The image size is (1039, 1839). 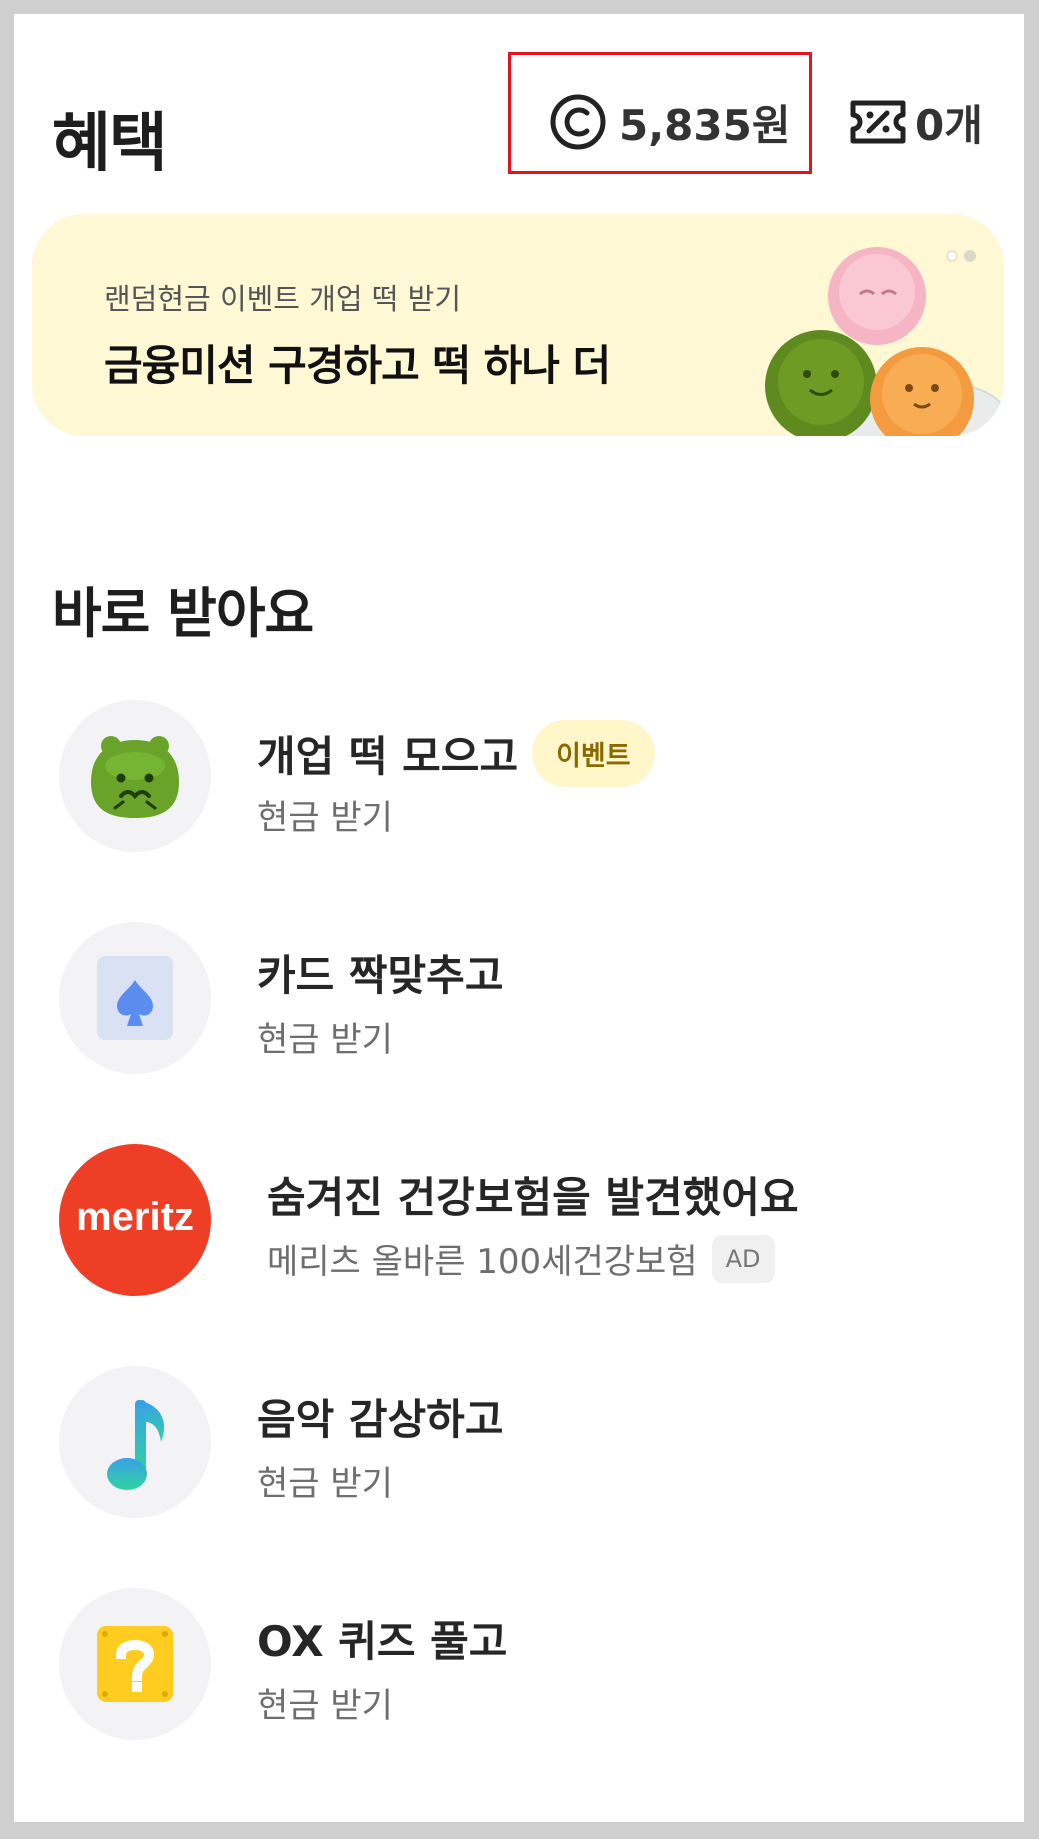 I want to click on coupons-button: 0개, so click(x=916, y=122).